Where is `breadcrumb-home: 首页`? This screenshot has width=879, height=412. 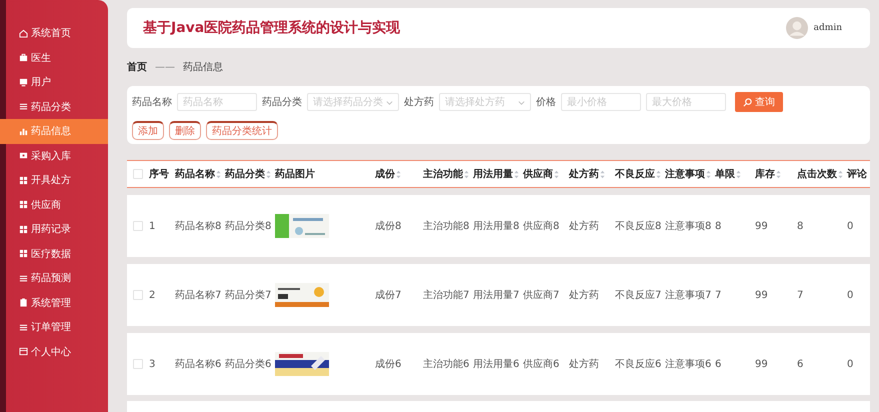
breadcrumb-home: 首页 is located at coordinates (137, 67).